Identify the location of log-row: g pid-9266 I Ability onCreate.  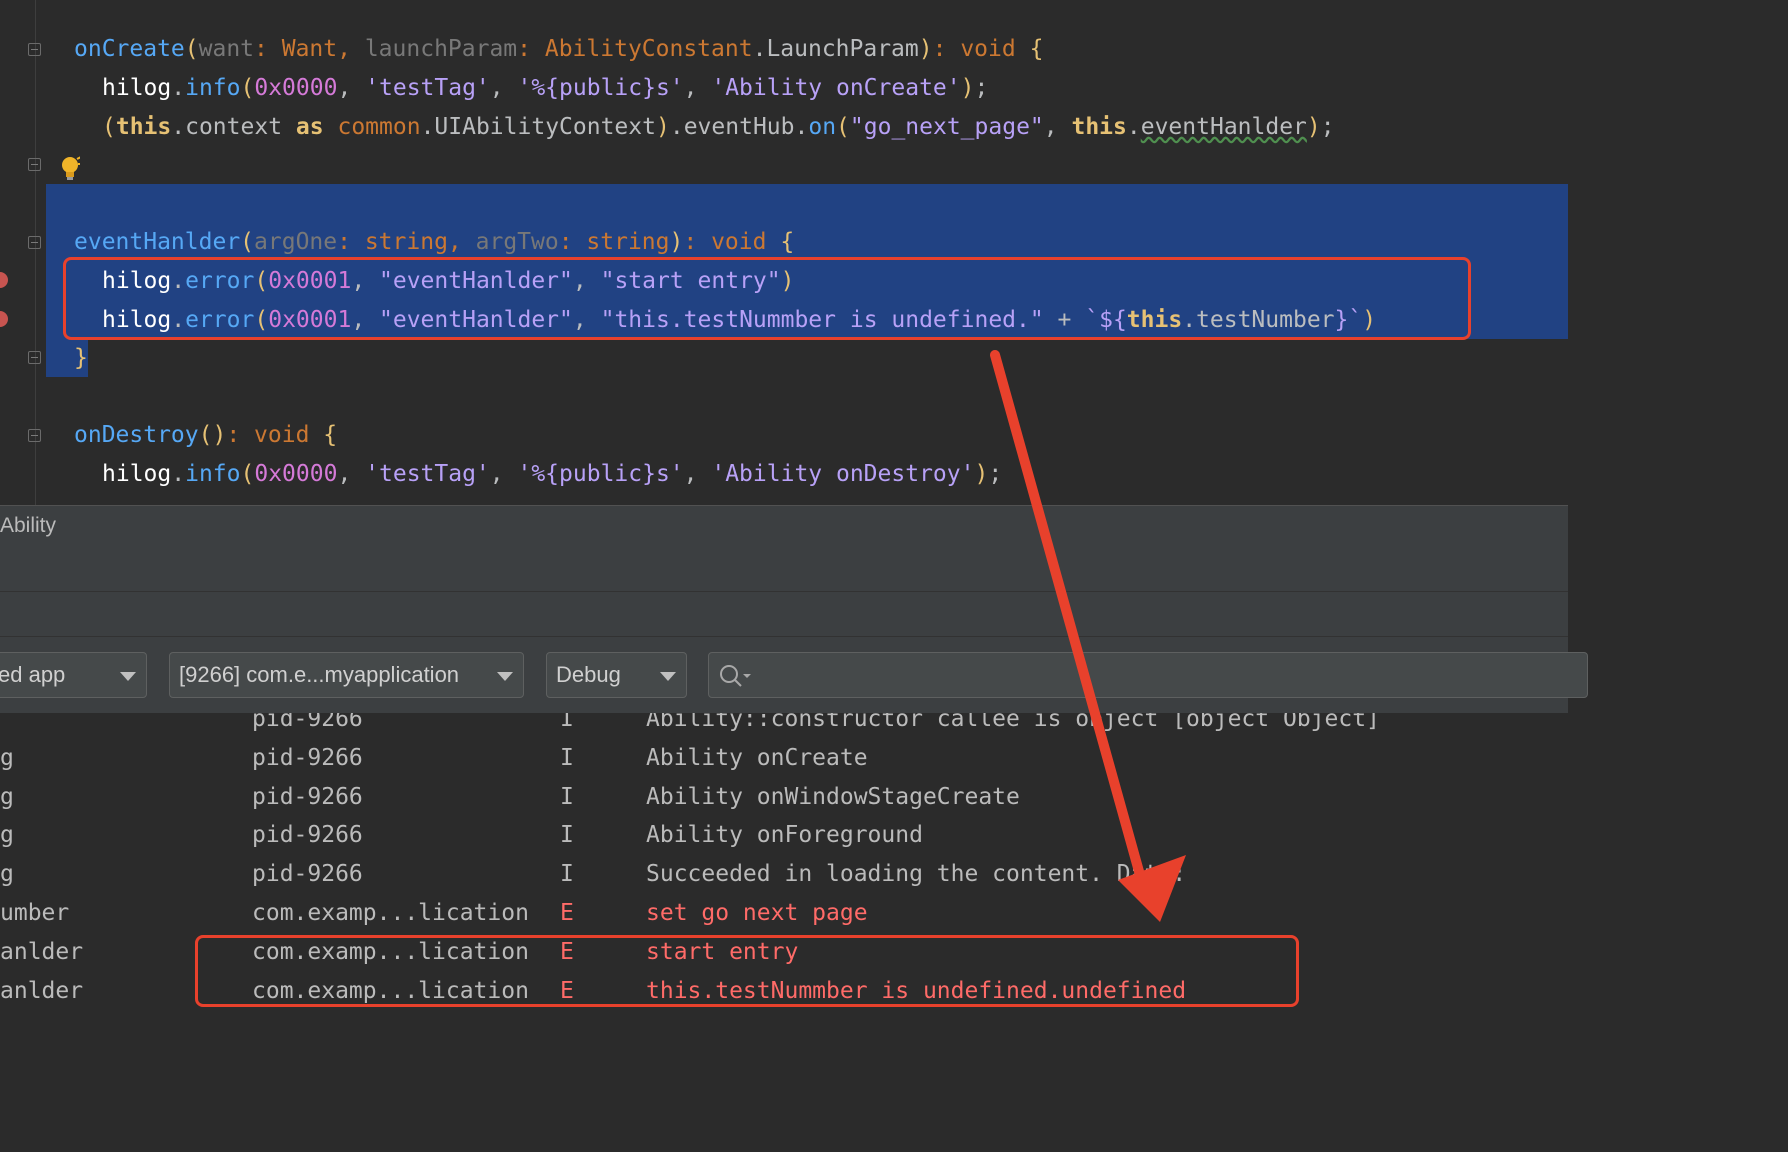
(784, 758).